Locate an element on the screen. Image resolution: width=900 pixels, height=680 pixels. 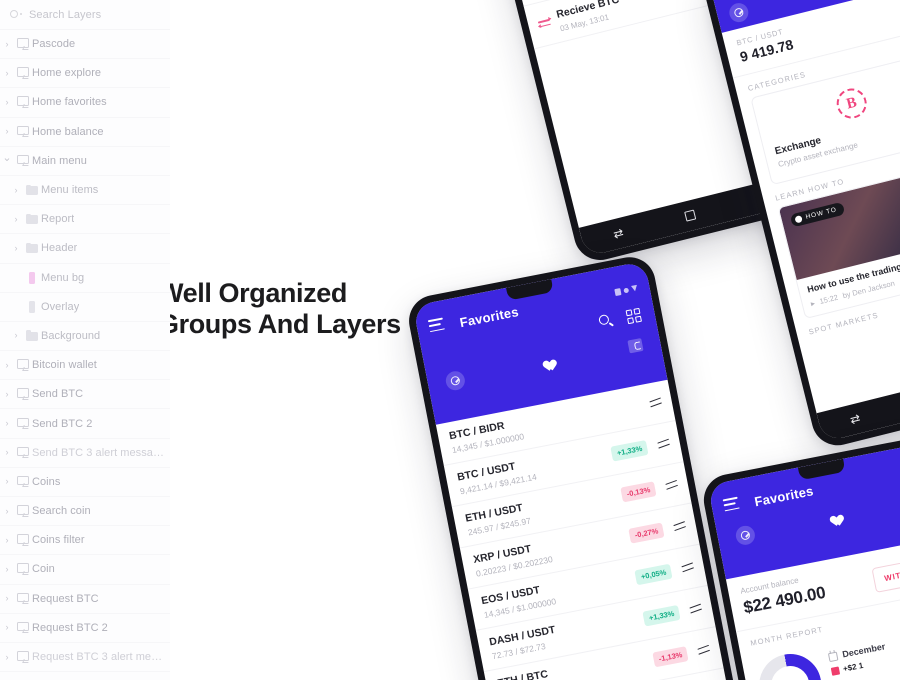
status-indicators is located at coordinates (626, 290).